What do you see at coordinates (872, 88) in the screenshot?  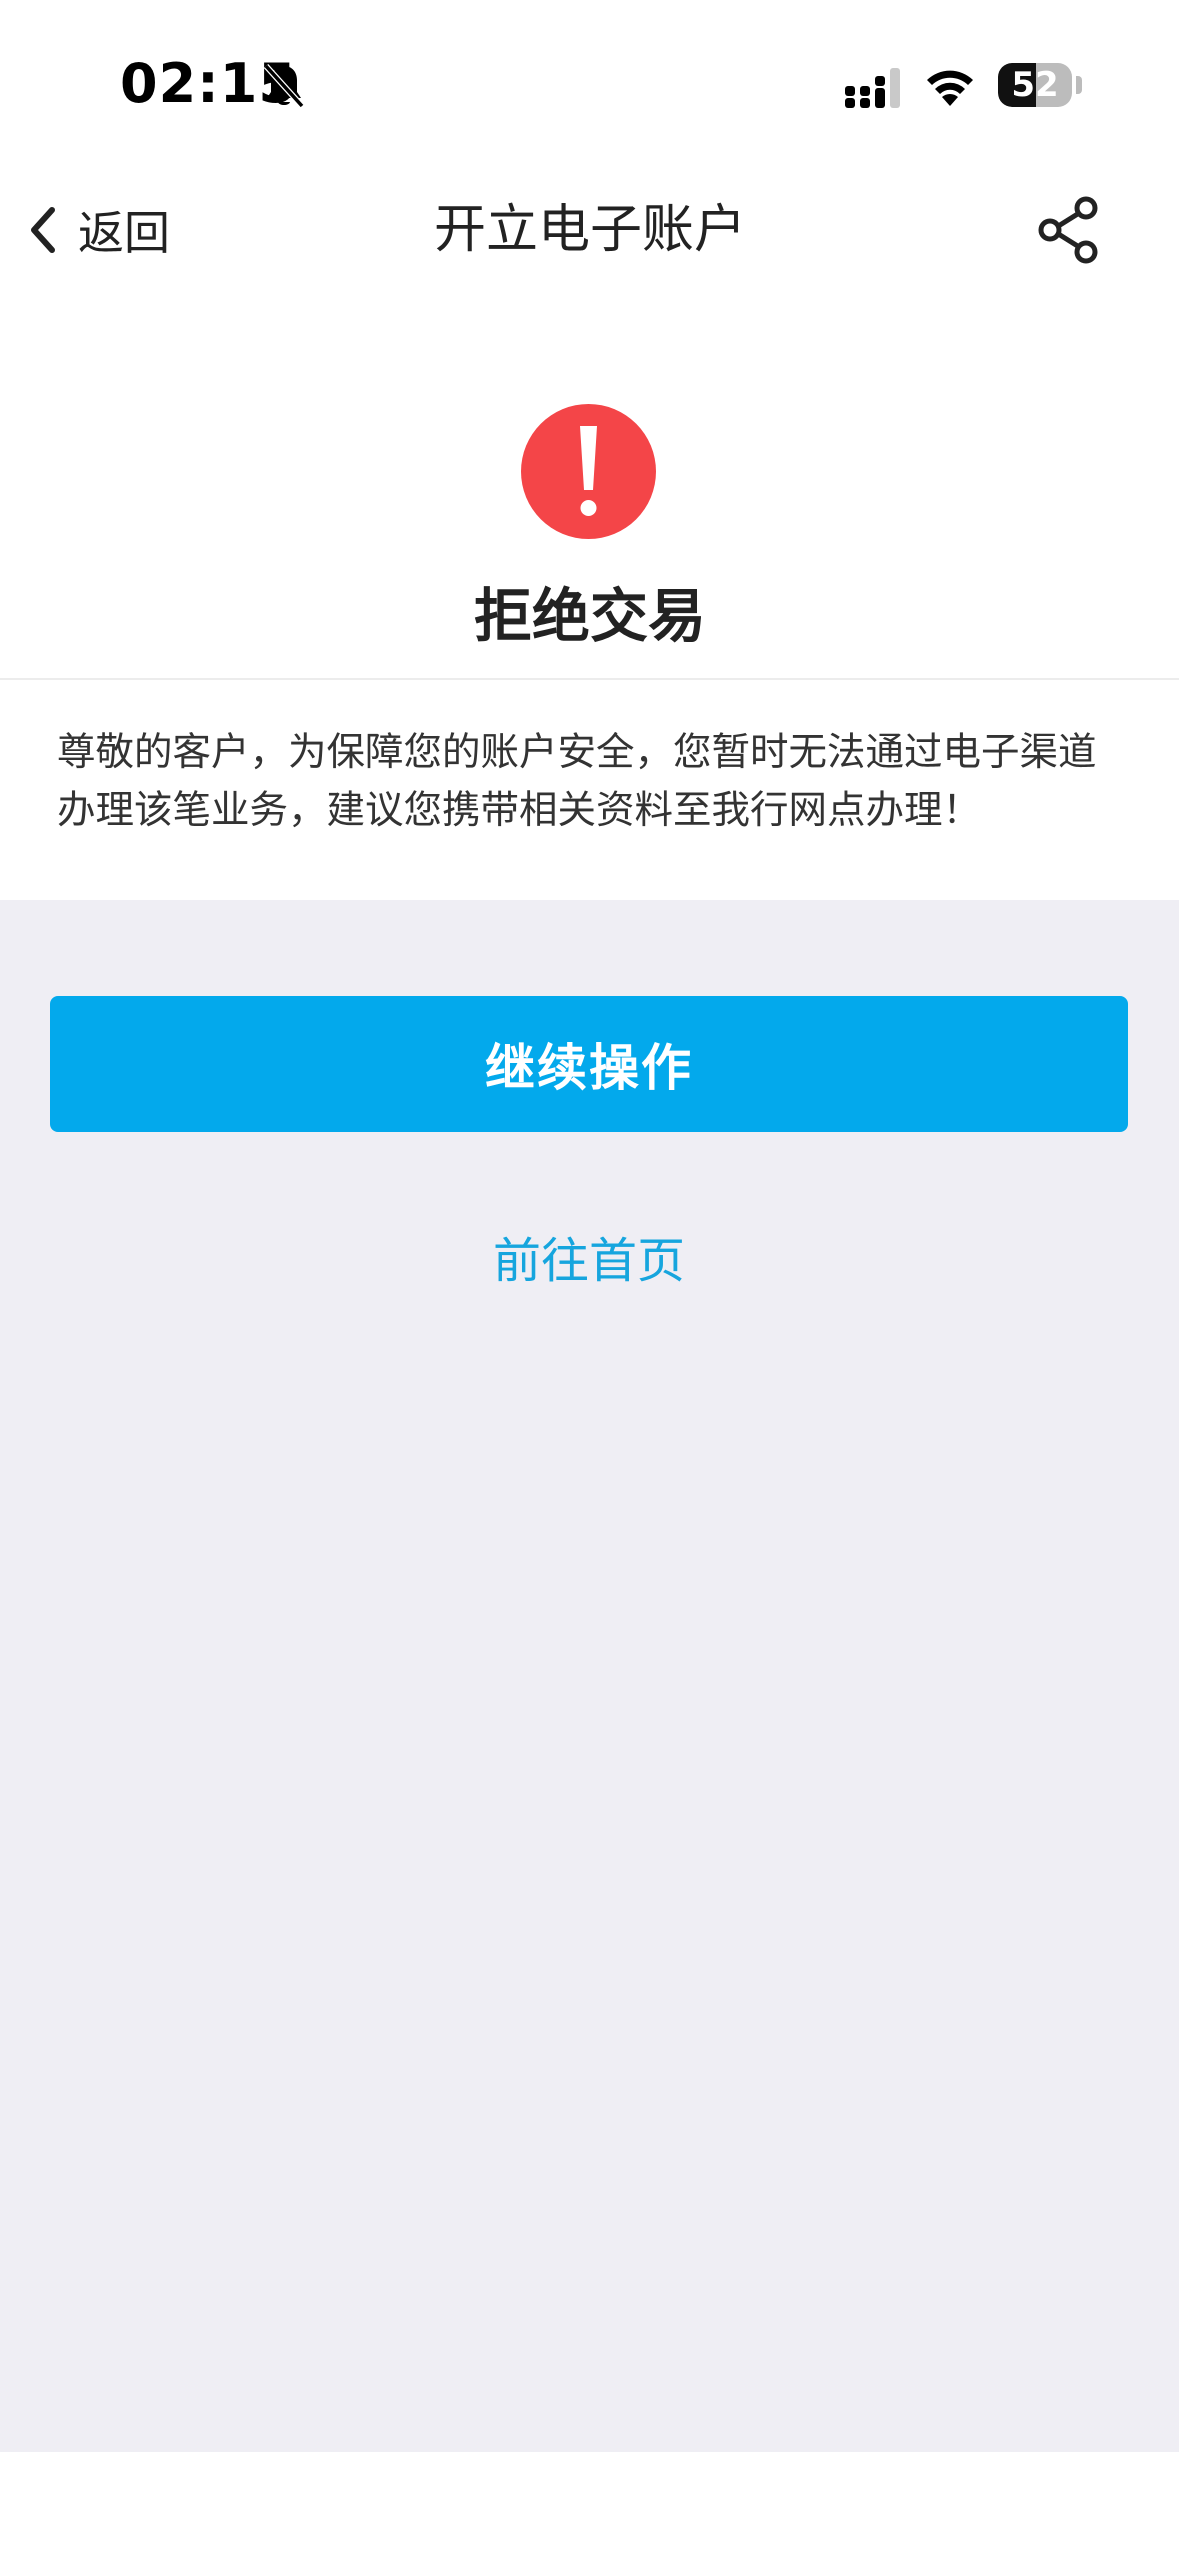 I see `signal-icon` at bounding box center [872, 88].